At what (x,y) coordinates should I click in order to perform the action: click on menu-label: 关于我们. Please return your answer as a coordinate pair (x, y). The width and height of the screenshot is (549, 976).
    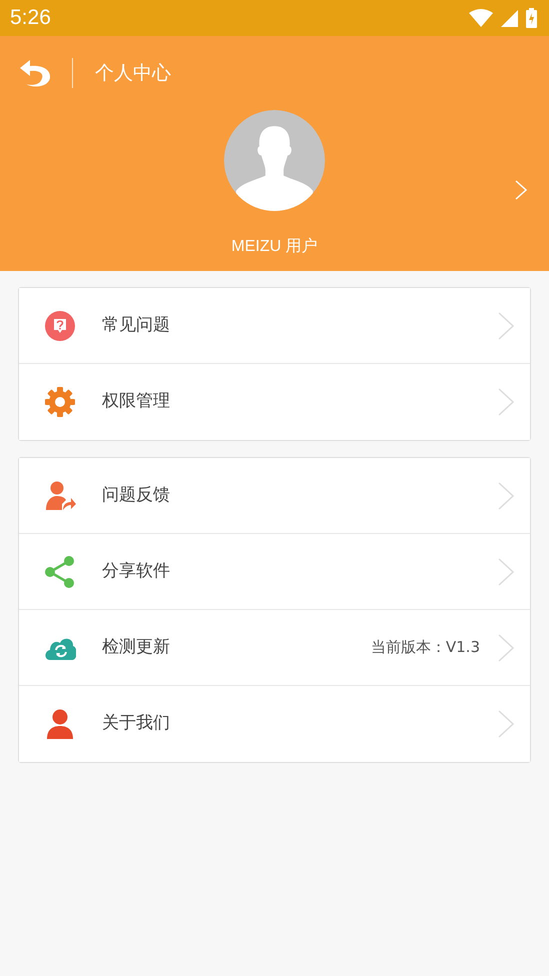
    Looking at the image, I should click on (136, 724).